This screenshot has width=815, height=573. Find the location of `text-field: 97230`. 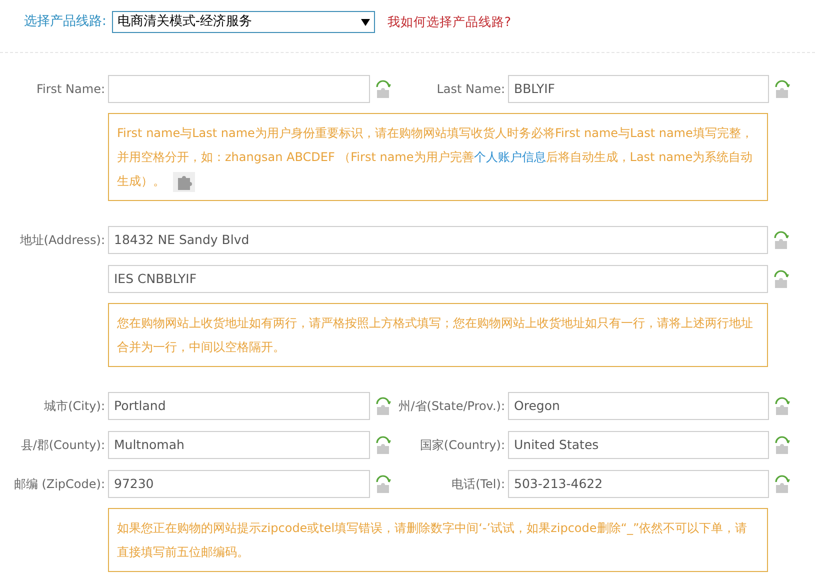

text-field: 97230 is located at coordinates (239, 484).